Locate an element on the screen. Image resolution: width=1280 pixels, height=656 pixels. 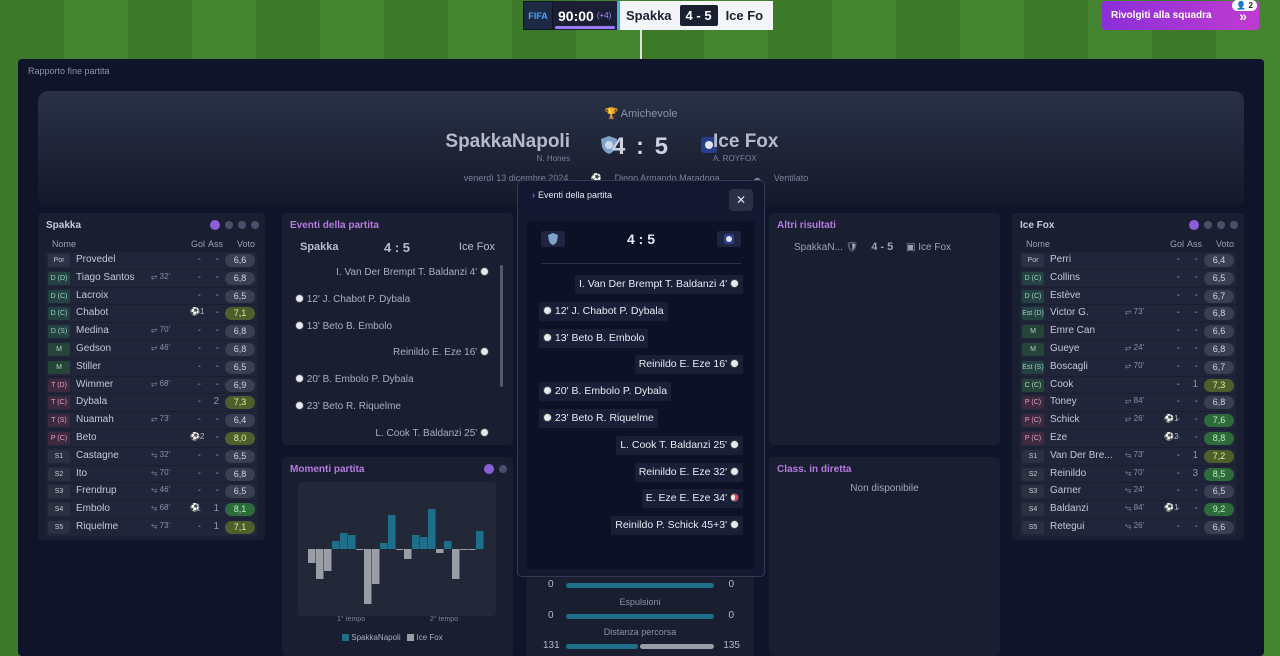
player-row: S5 Riquelme ⥃ 73' -1 7,1 is located at coordinates (151, 527).